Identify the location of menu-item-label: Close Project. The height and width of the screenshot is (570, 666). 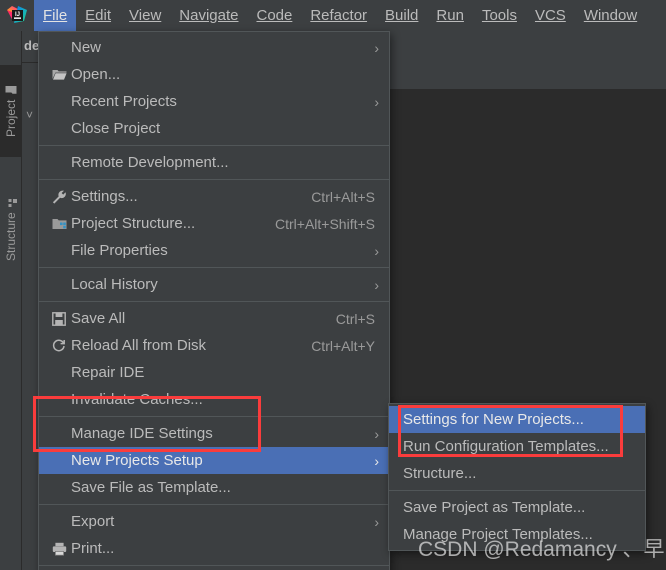
(116, 128).